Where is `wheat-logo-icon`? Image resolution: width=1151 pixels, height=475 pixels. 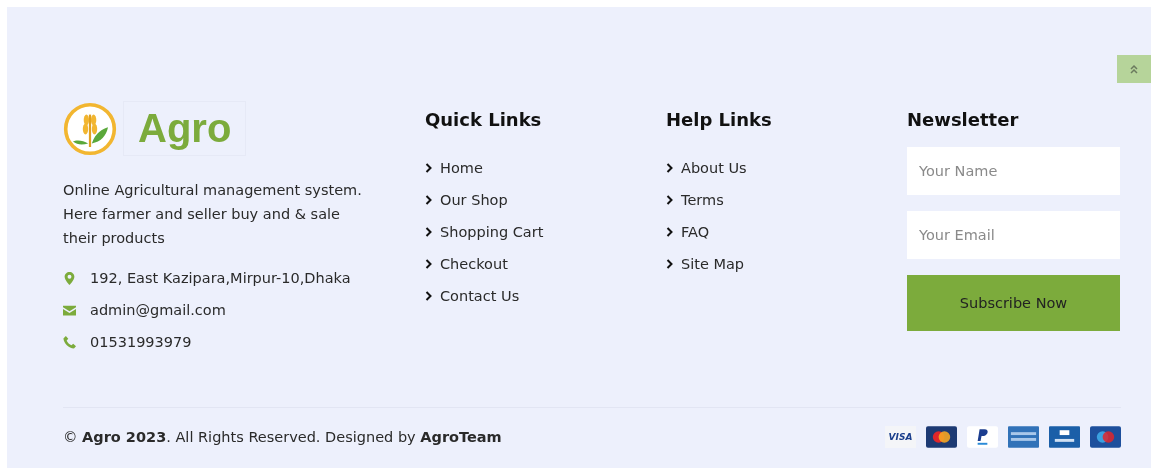 wheat-logo-icon is located at coordinates (90, 128).